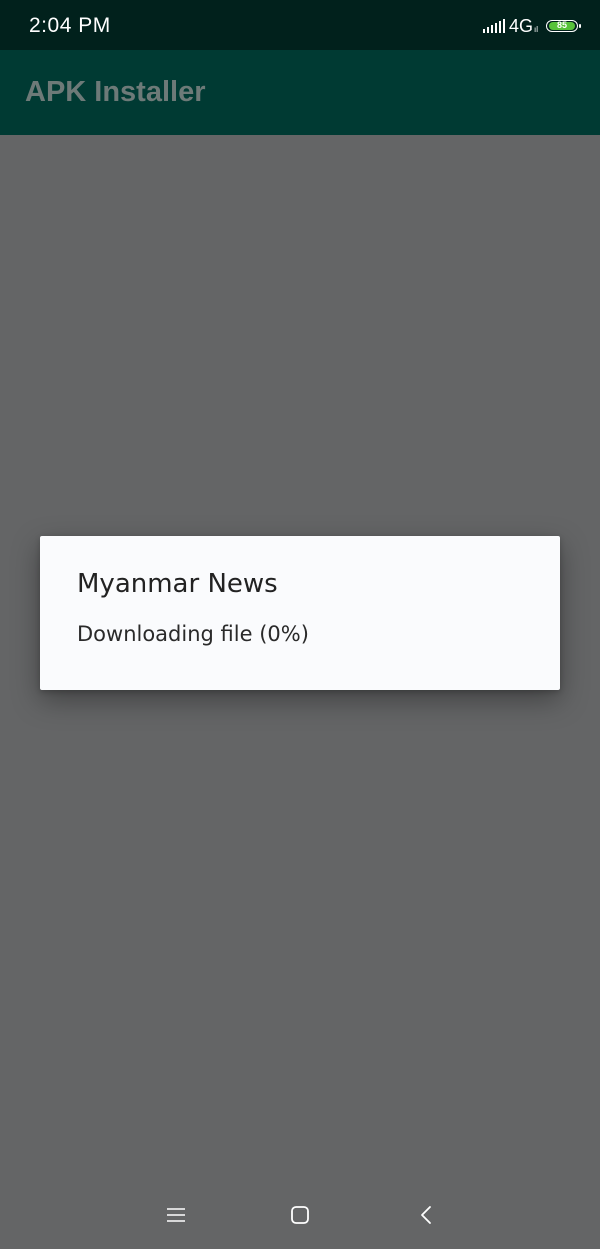  I want to click on network-label: 4G, so click(520, 25).